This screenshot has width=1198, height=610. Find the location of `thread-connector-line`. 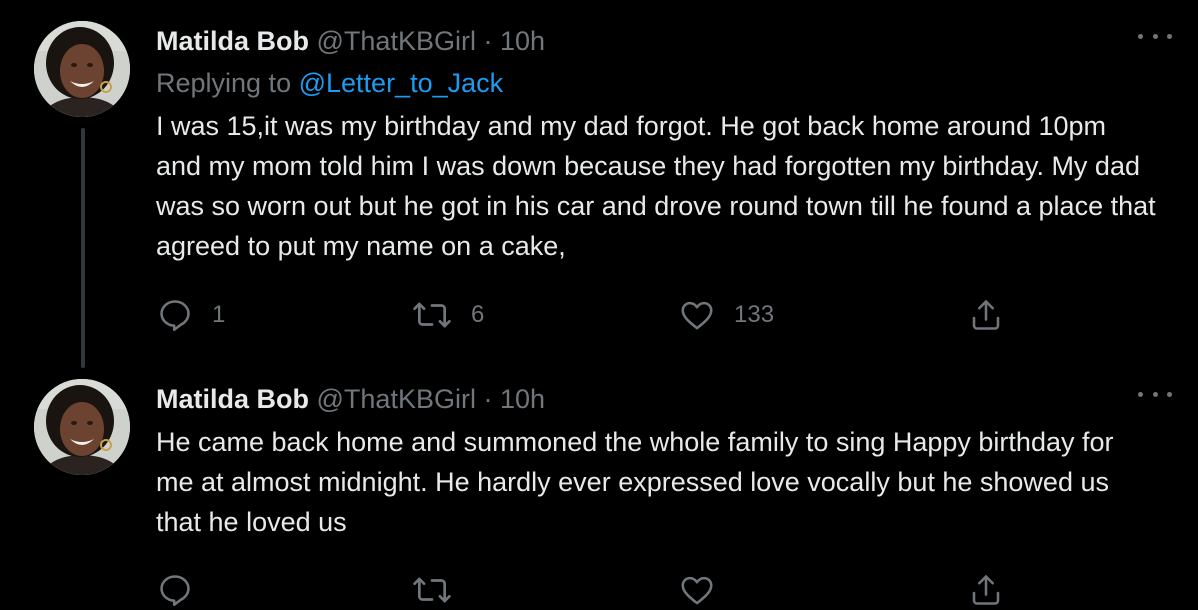

thread-connector-line is located at coordinates (83, 248).